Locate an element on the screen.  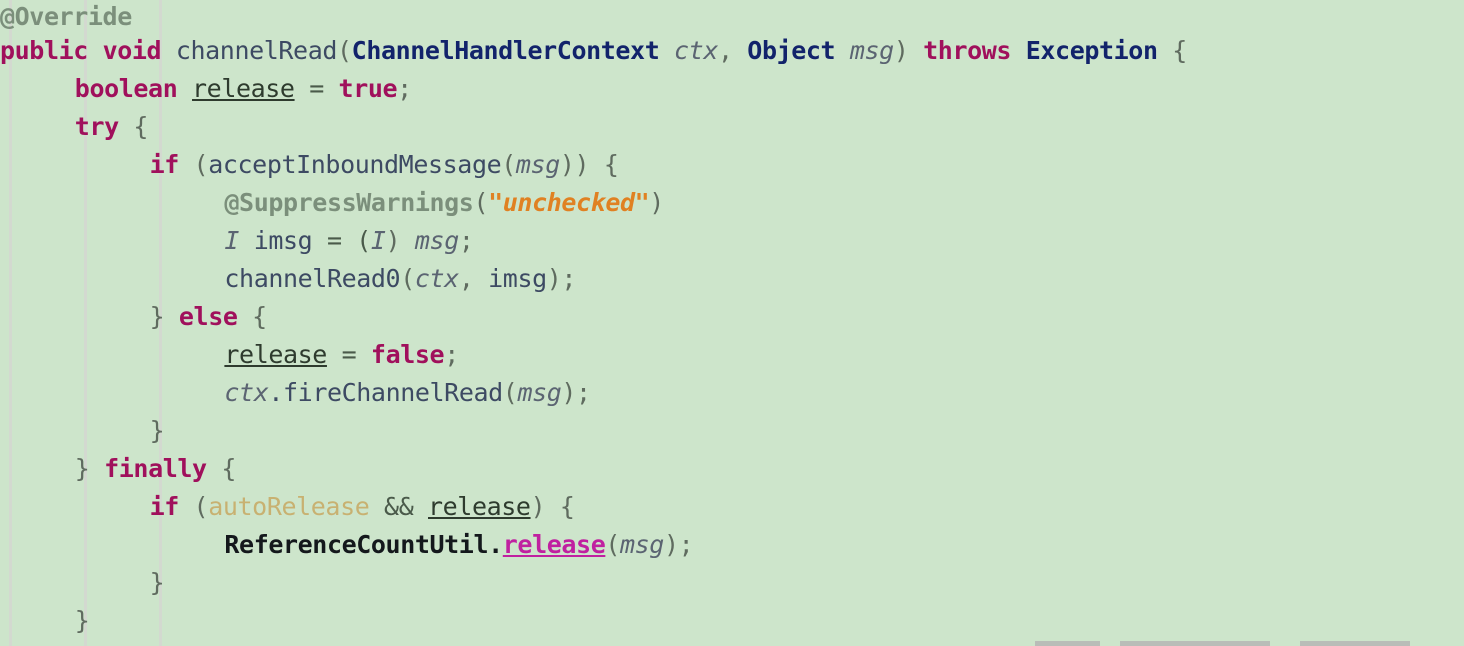
code-line: boolean release = true; is located at coordinates (732, 89).